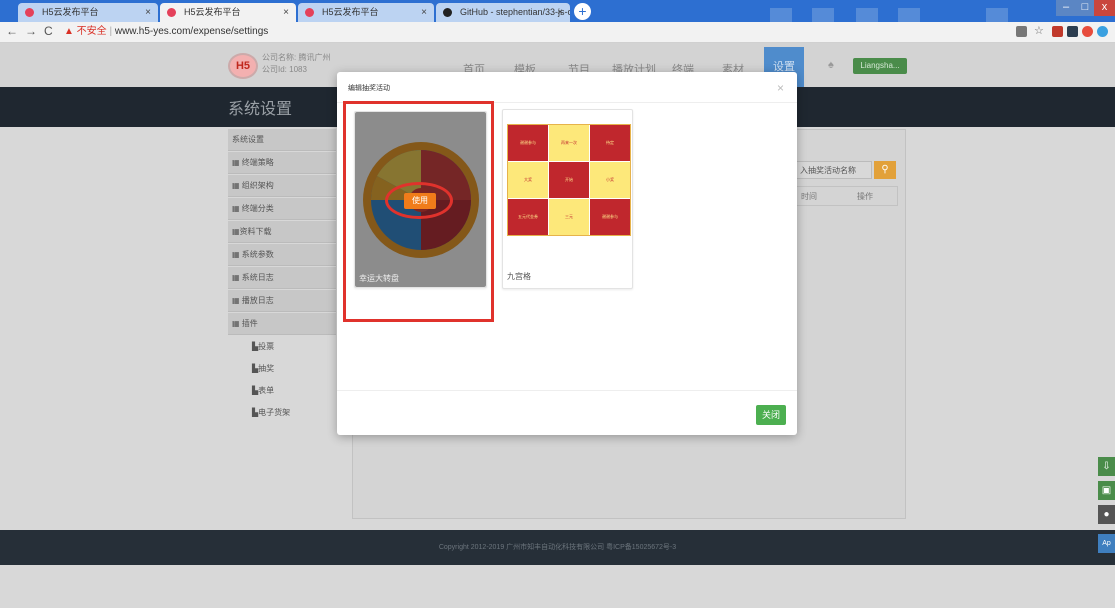  I want to click on profile-icon, so click(1102, 31).